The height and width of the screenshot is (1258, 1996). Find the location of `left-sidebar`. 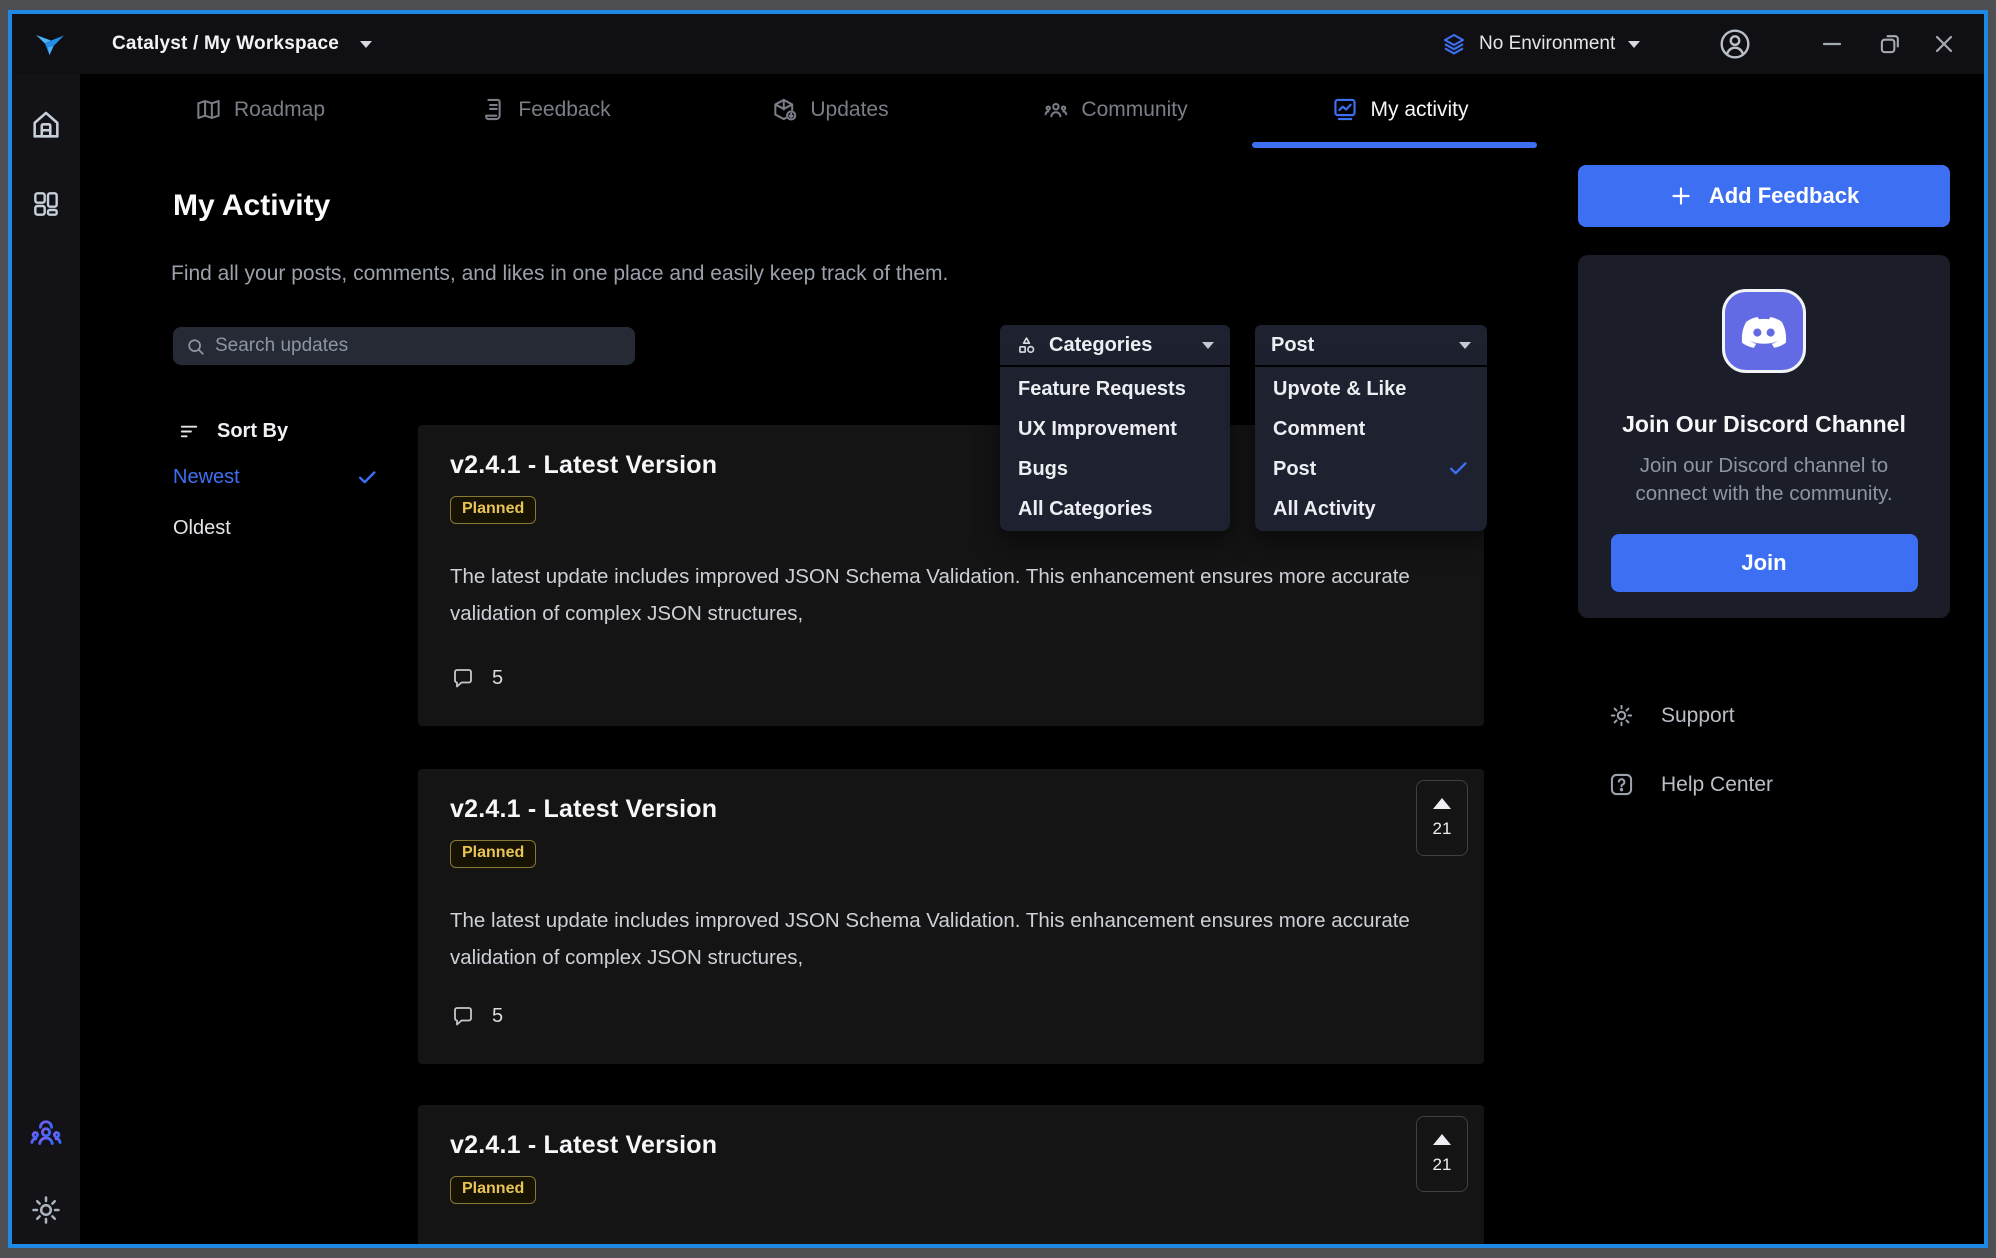

left-sidebar is located at coordinates (46, 659).